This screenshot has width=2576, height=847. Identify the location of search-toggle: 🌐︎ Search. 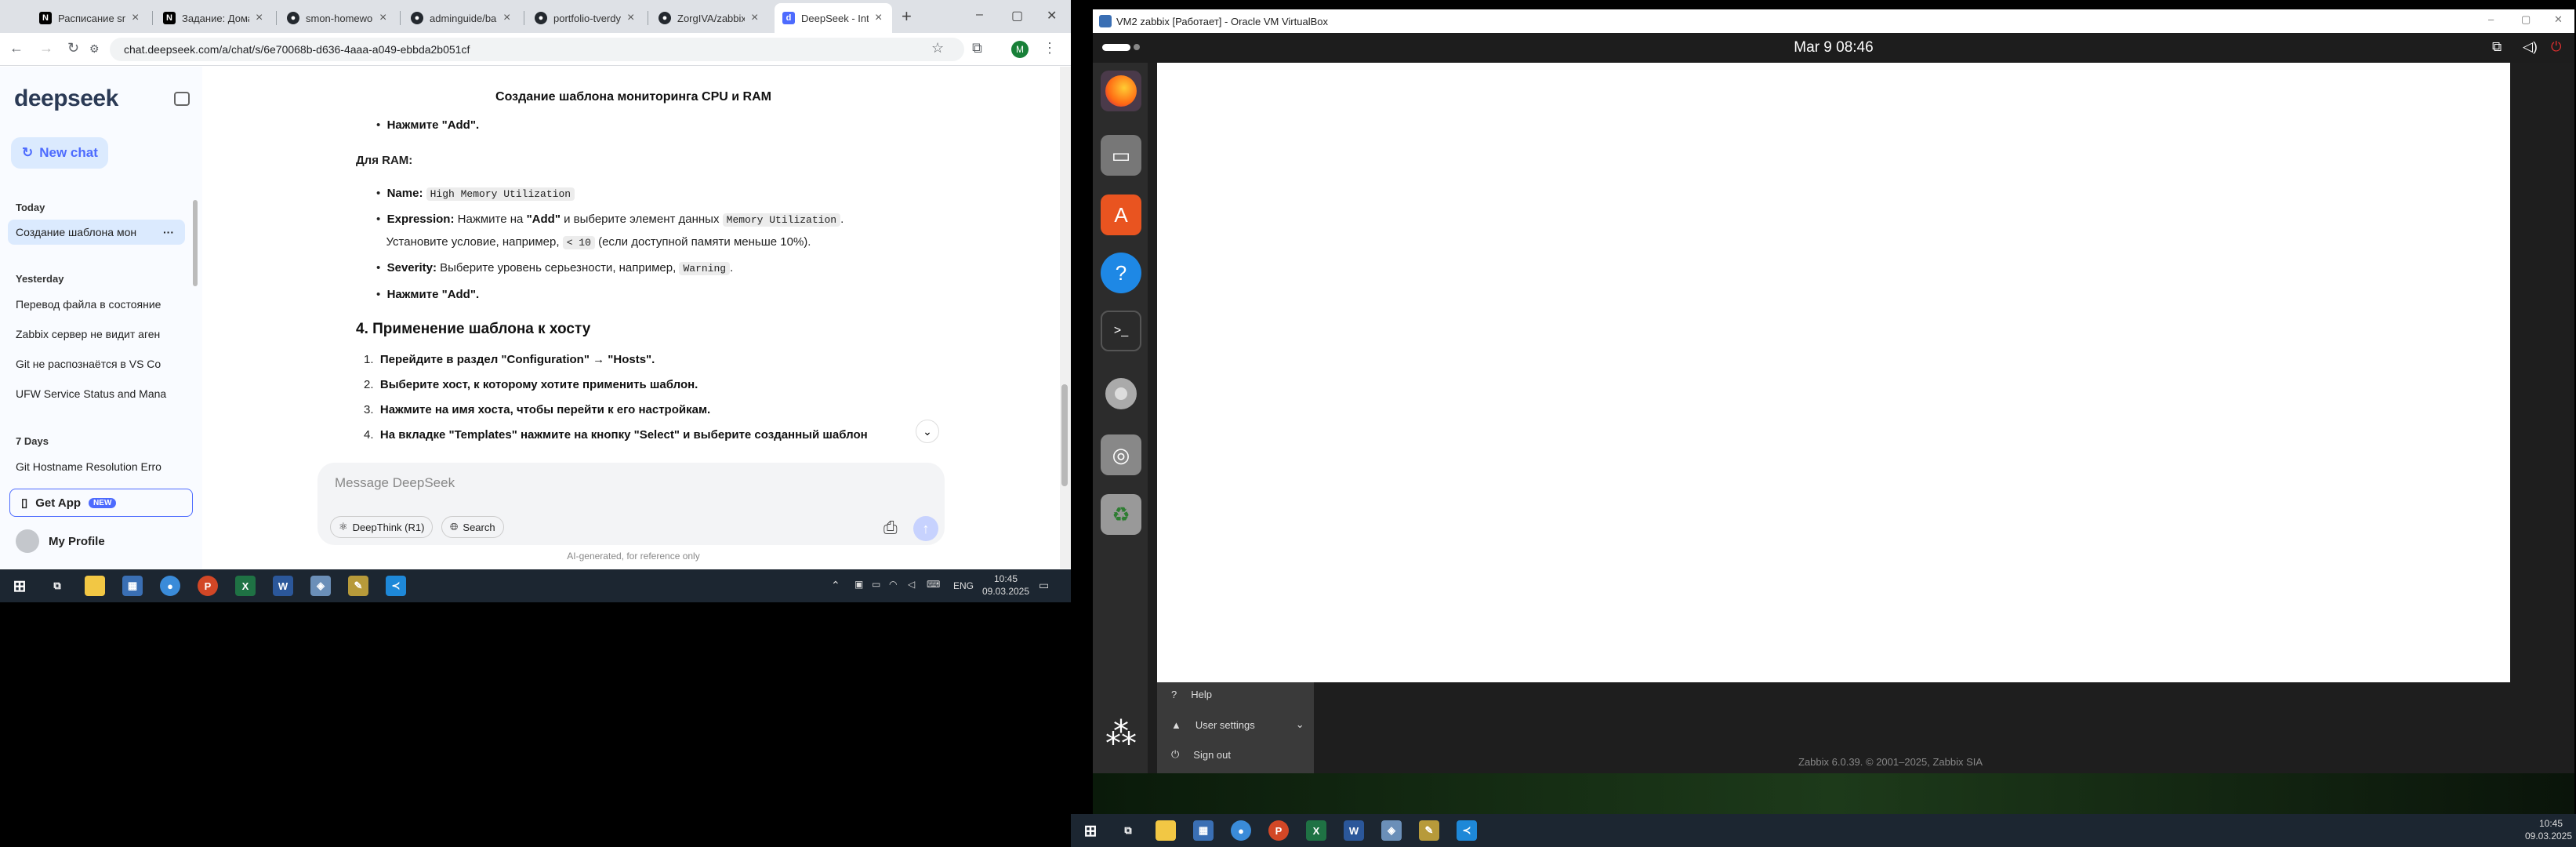
(473, 527).